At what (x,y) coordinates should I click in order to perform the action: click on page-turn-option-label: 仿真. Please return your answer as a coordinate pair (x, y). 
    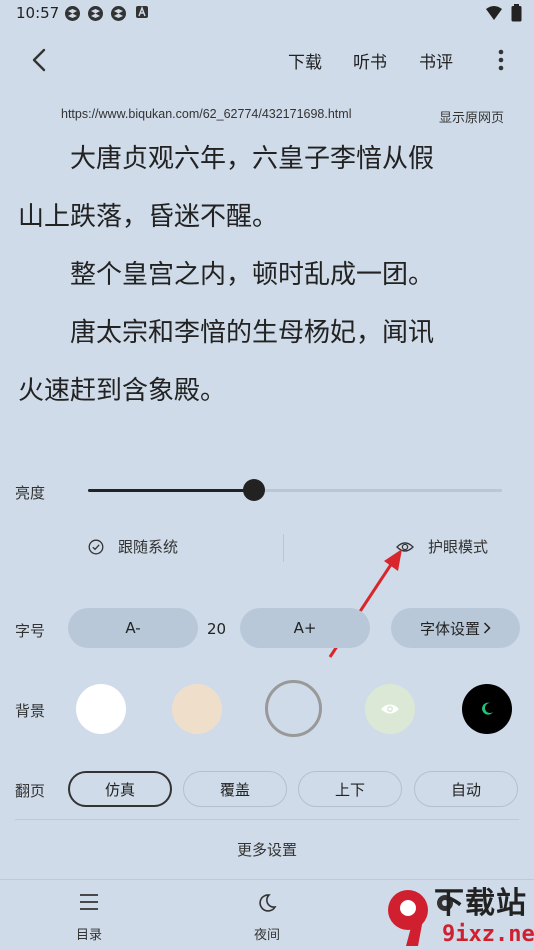
    Looking at the image, I should click on (119, 789).